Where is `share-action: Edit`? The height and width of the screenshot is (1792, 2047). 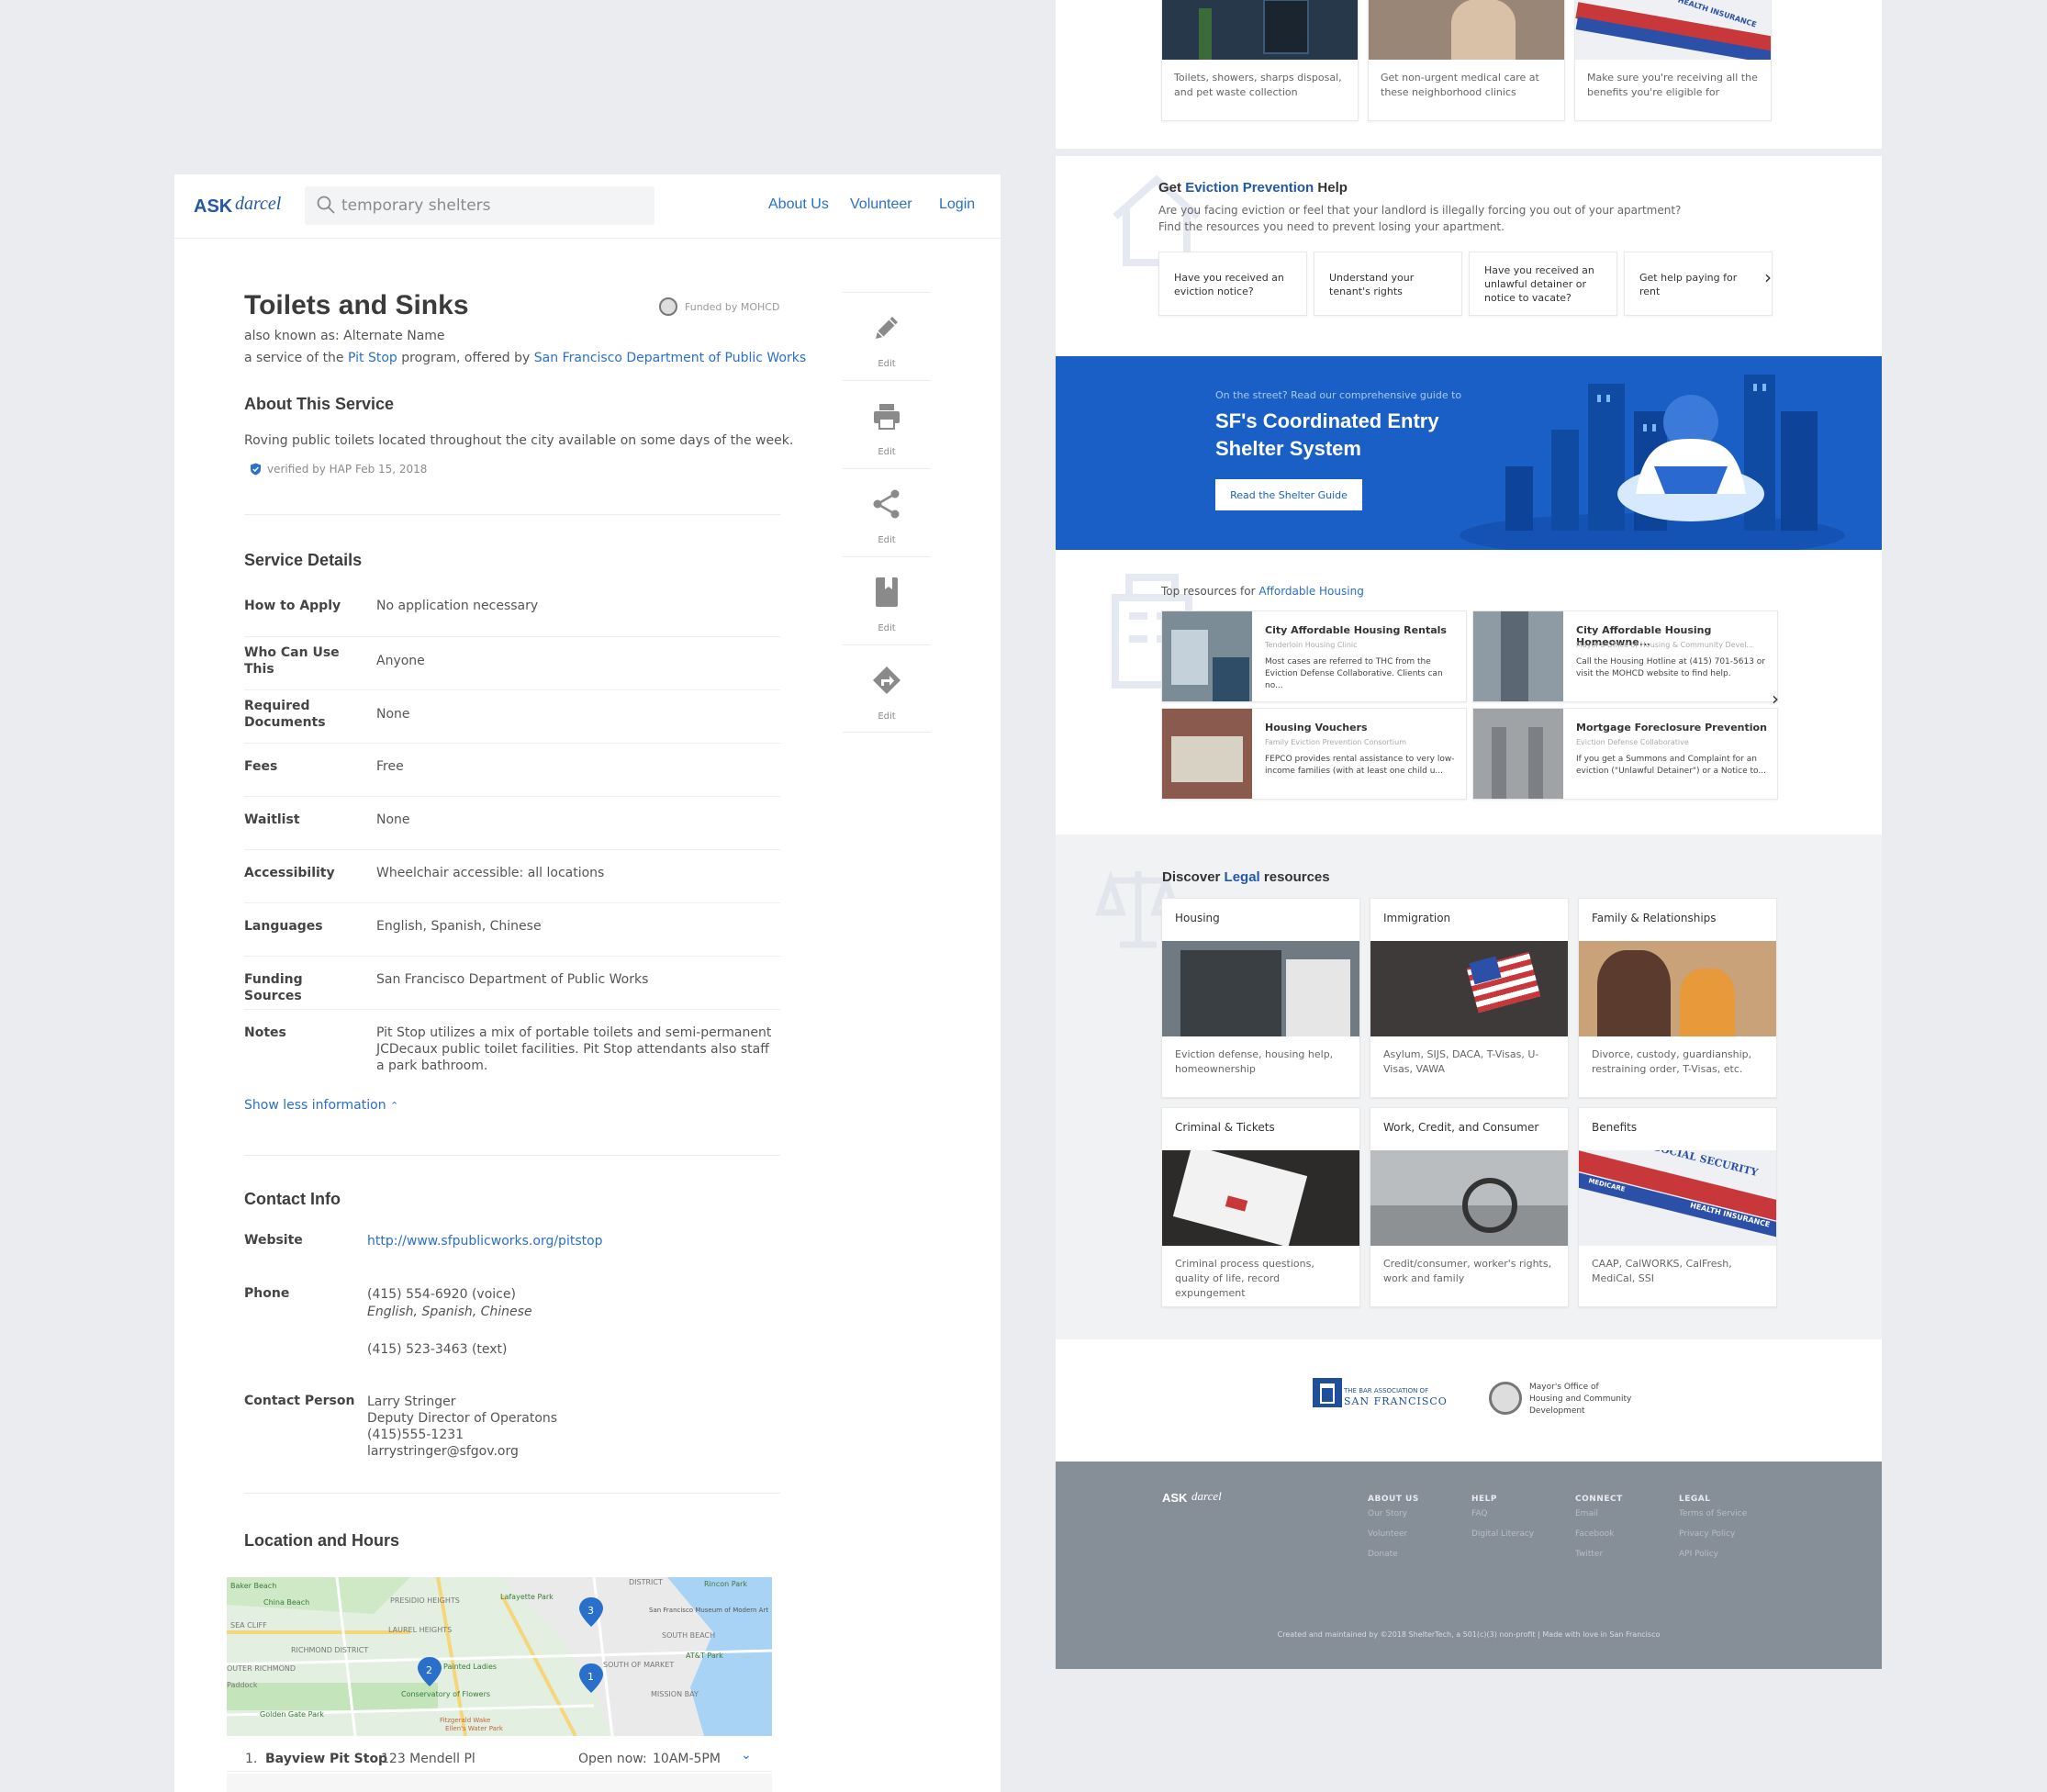
share-action: Edit is located at coordinates (887, 512).